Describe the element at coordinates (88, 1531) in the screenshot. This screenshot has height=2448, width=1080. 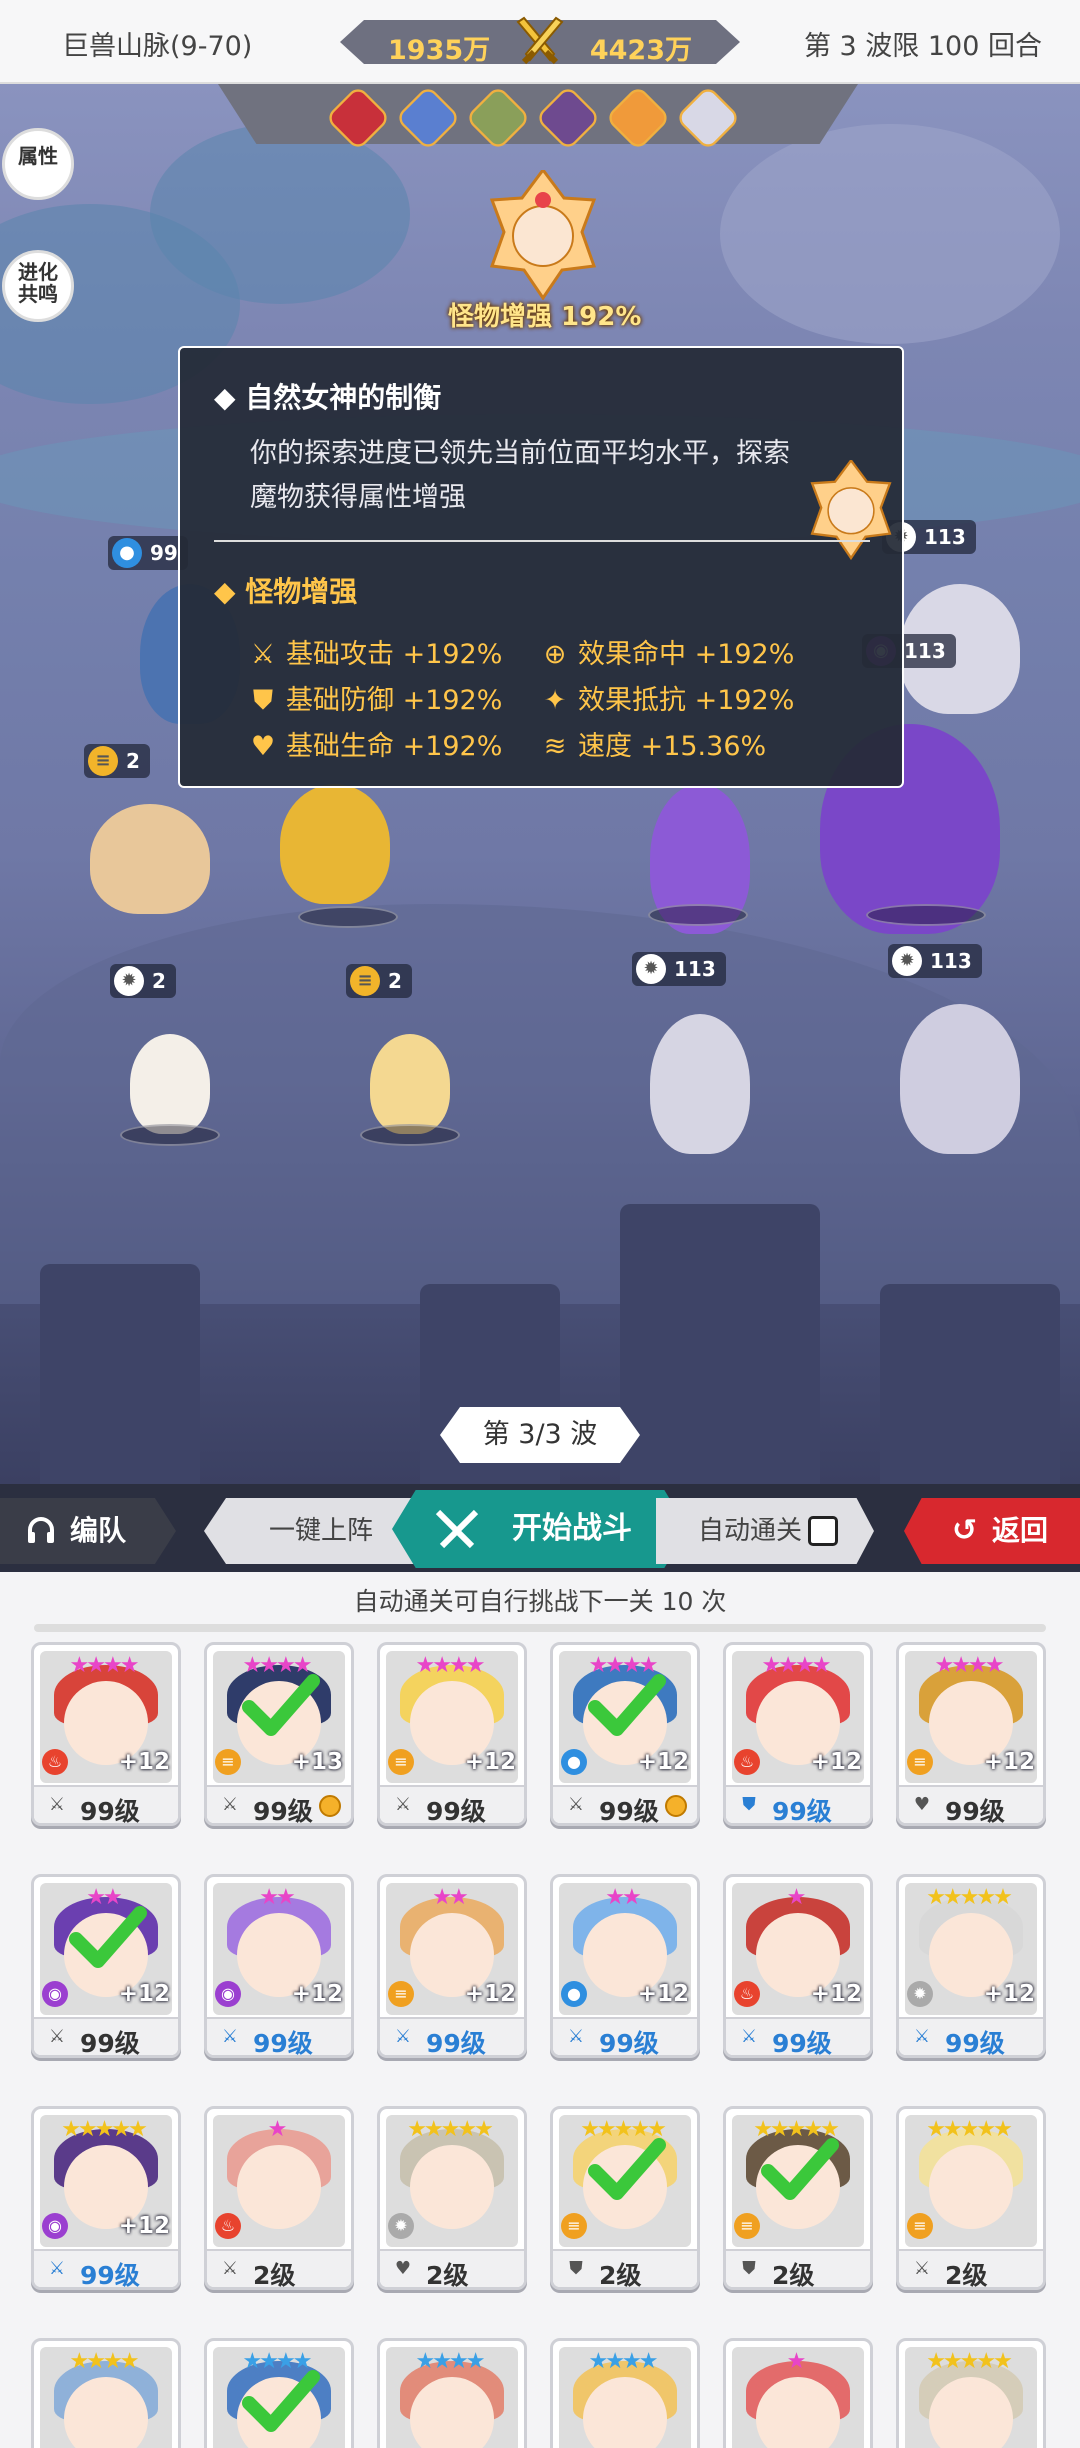
I see `team-button: 编队` at that location.